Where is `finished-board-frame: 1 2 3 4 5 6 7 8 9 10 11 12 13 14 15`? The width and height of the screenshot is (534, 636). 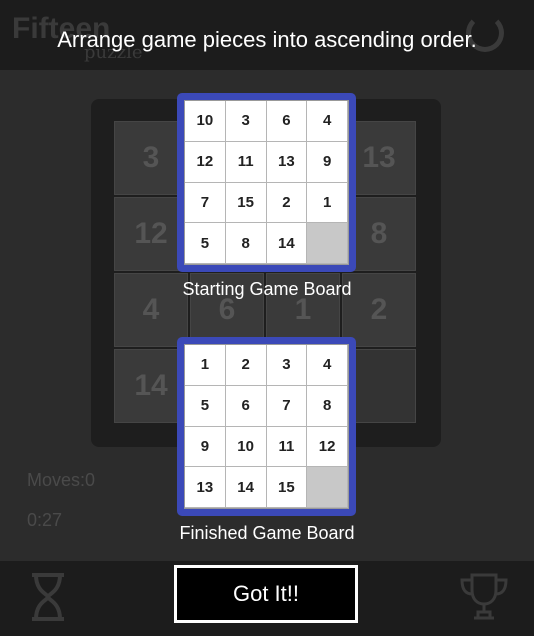
finished-board-frame: 1 2 3 4 5 6 7 8 9 10 11 12 13 14 15 is located at coordinates (266, 426).